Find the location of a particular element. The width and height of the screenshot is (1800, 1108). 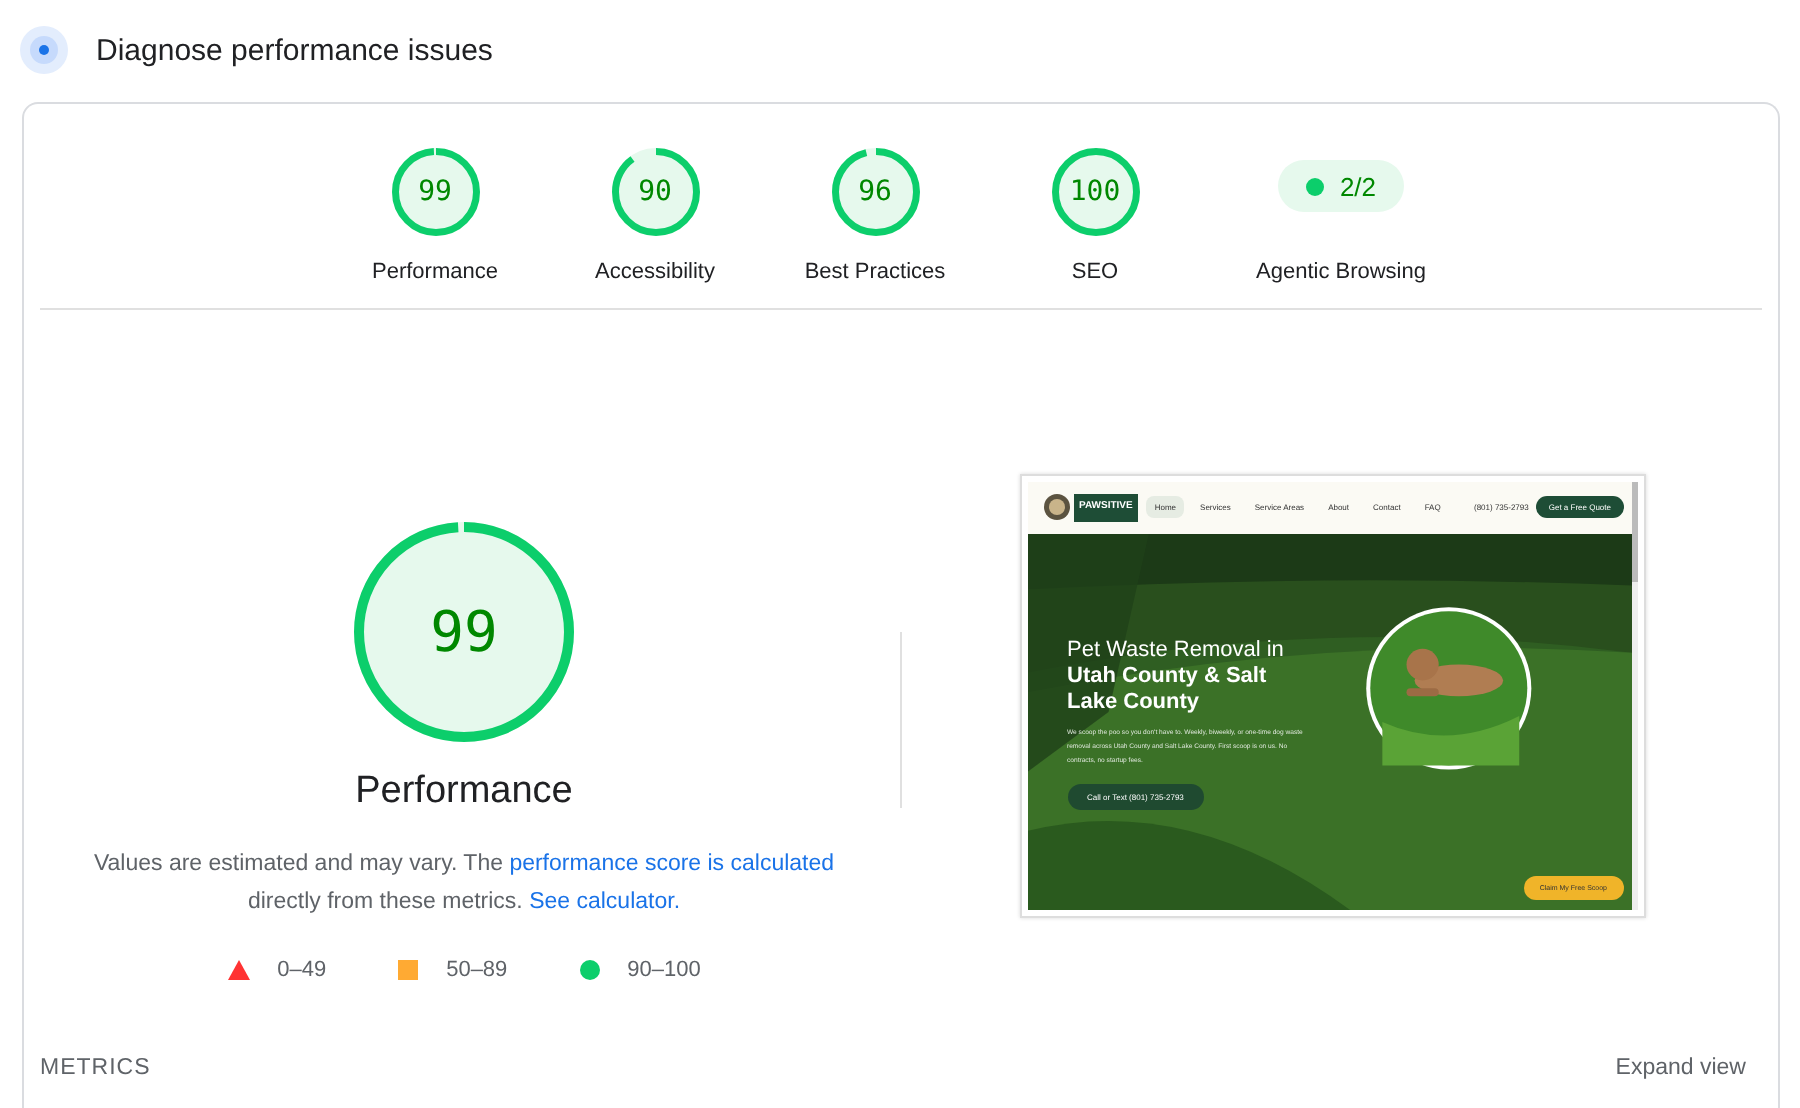

score-value: 90 is located at coordinates (655, 192).